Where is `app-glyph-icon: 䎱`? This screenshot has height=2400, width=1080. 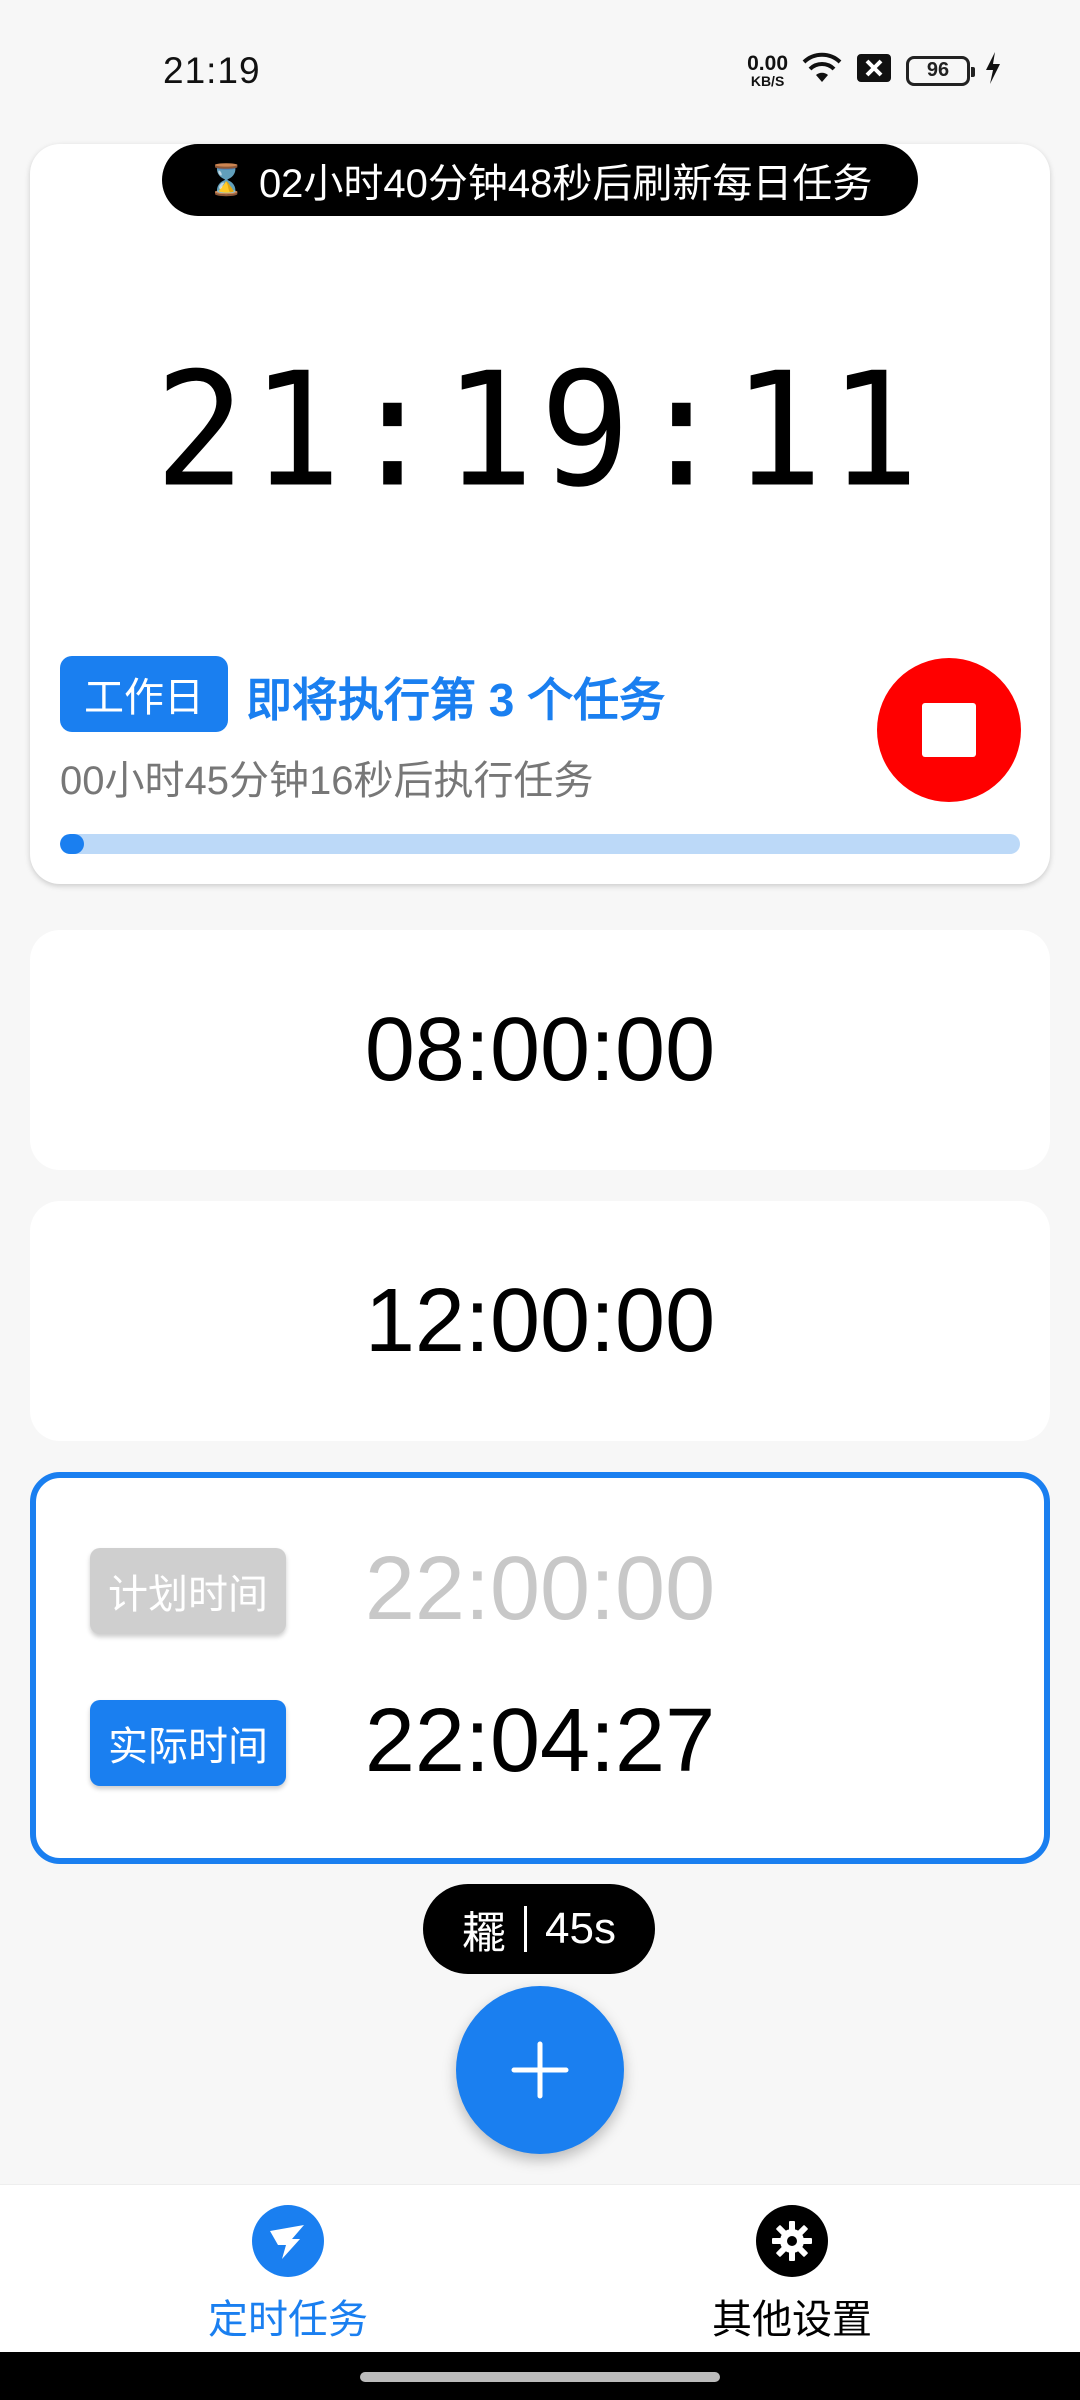
app-glyph-icon: 䎱 is located at coordinates (484, 1933).